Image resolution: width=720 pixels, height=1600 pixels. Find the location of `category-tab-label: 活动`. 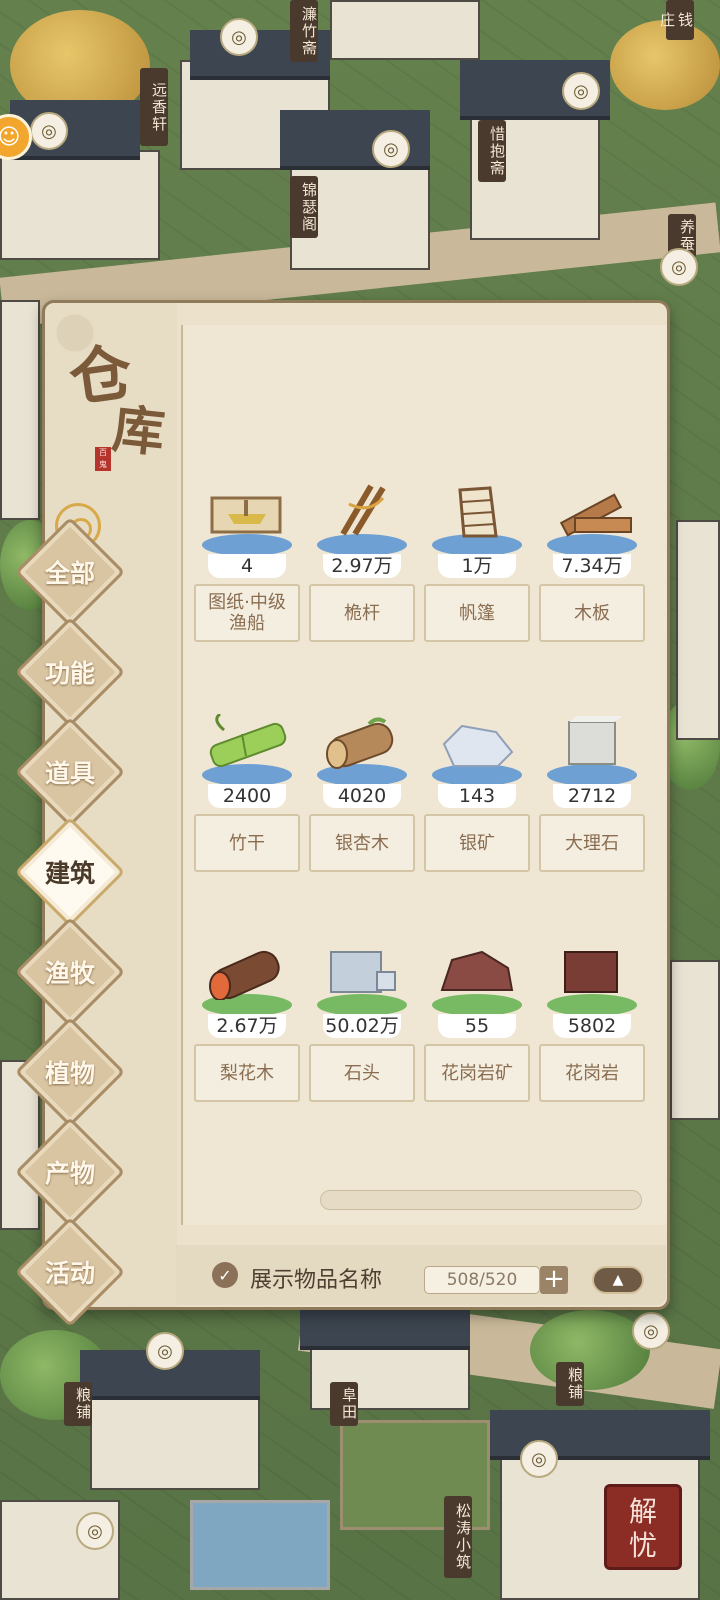

category-tab-label: 活动 is located at coordinates (69, 1273).